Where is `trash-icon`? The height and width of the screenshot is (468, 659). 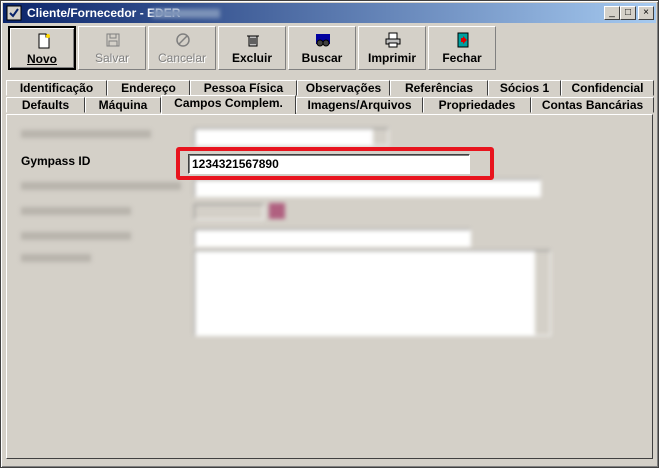
trash-icon is located at coordinates (253, 41).